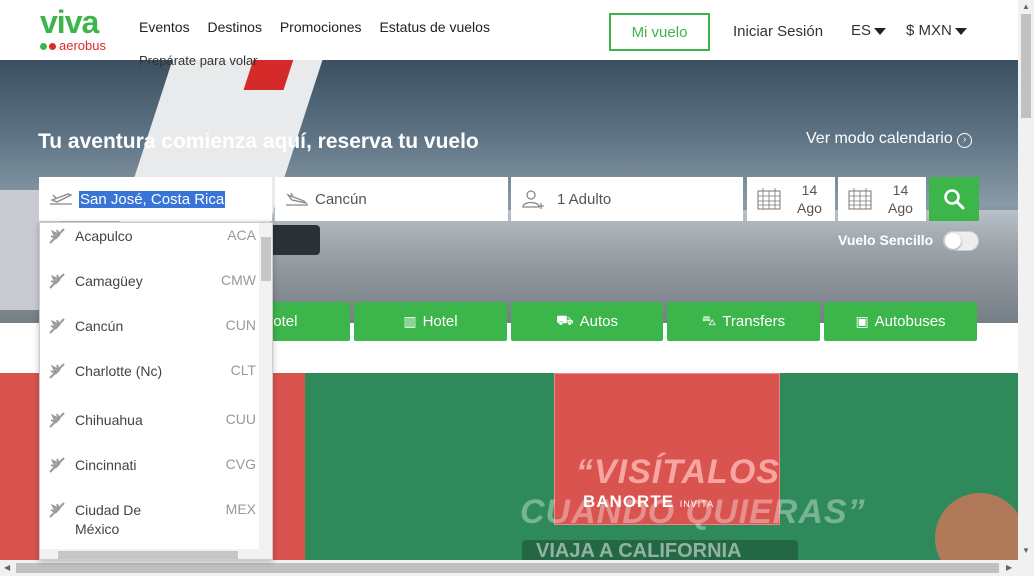 This screenshot has width=1034, height=576. What do you see at coordinates (434, 27) in the screenshot?
I see `nav-estatus-vuelos: Estatus de vuelos` at bounding box center [434, 27].